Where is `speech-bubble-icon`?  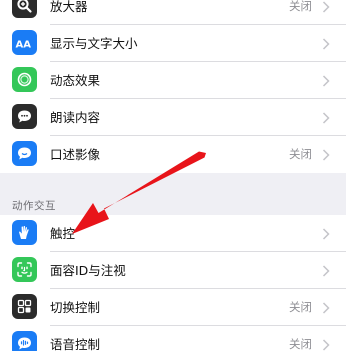 speech-bubble-icon is located at coordinates (24, 116).